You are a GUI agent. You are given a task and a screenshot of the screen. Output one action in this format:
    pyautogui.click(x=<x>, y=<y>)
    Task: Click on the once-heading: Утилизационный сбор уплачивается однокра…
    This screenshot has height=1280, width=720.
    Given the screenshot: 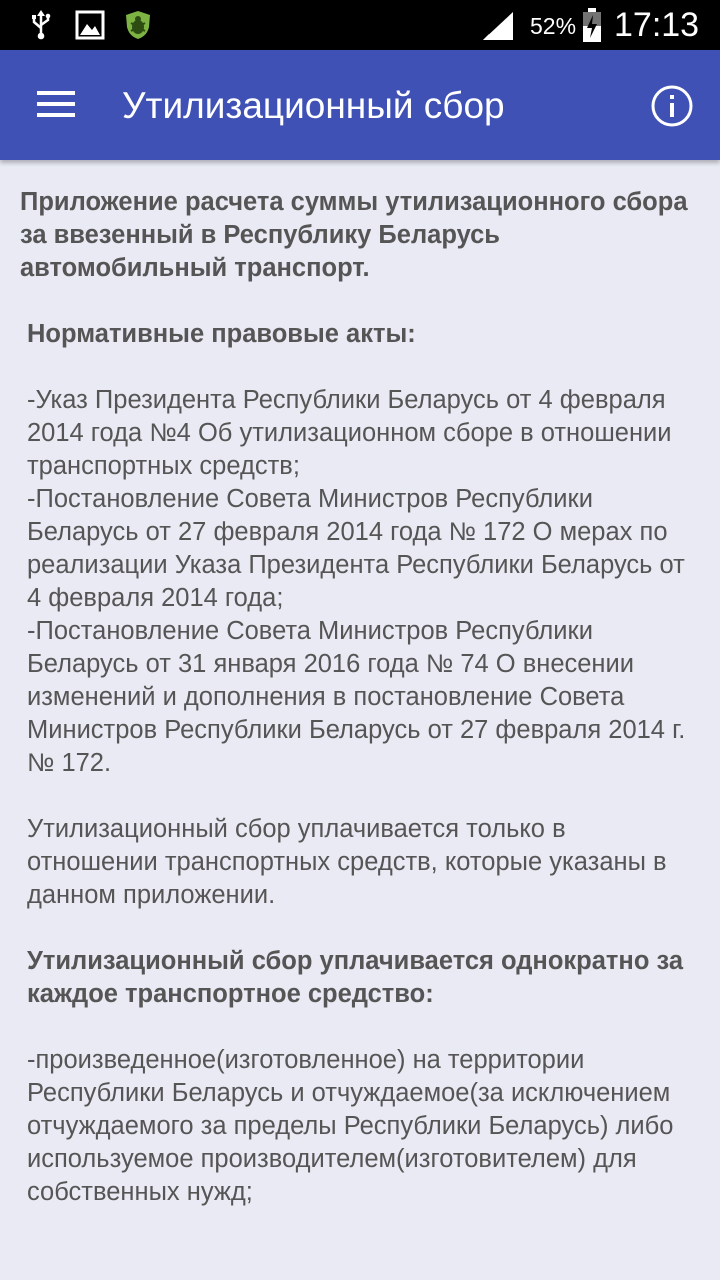 What is the action you would take?
    pyautogui.click(x=355, y=977)
    